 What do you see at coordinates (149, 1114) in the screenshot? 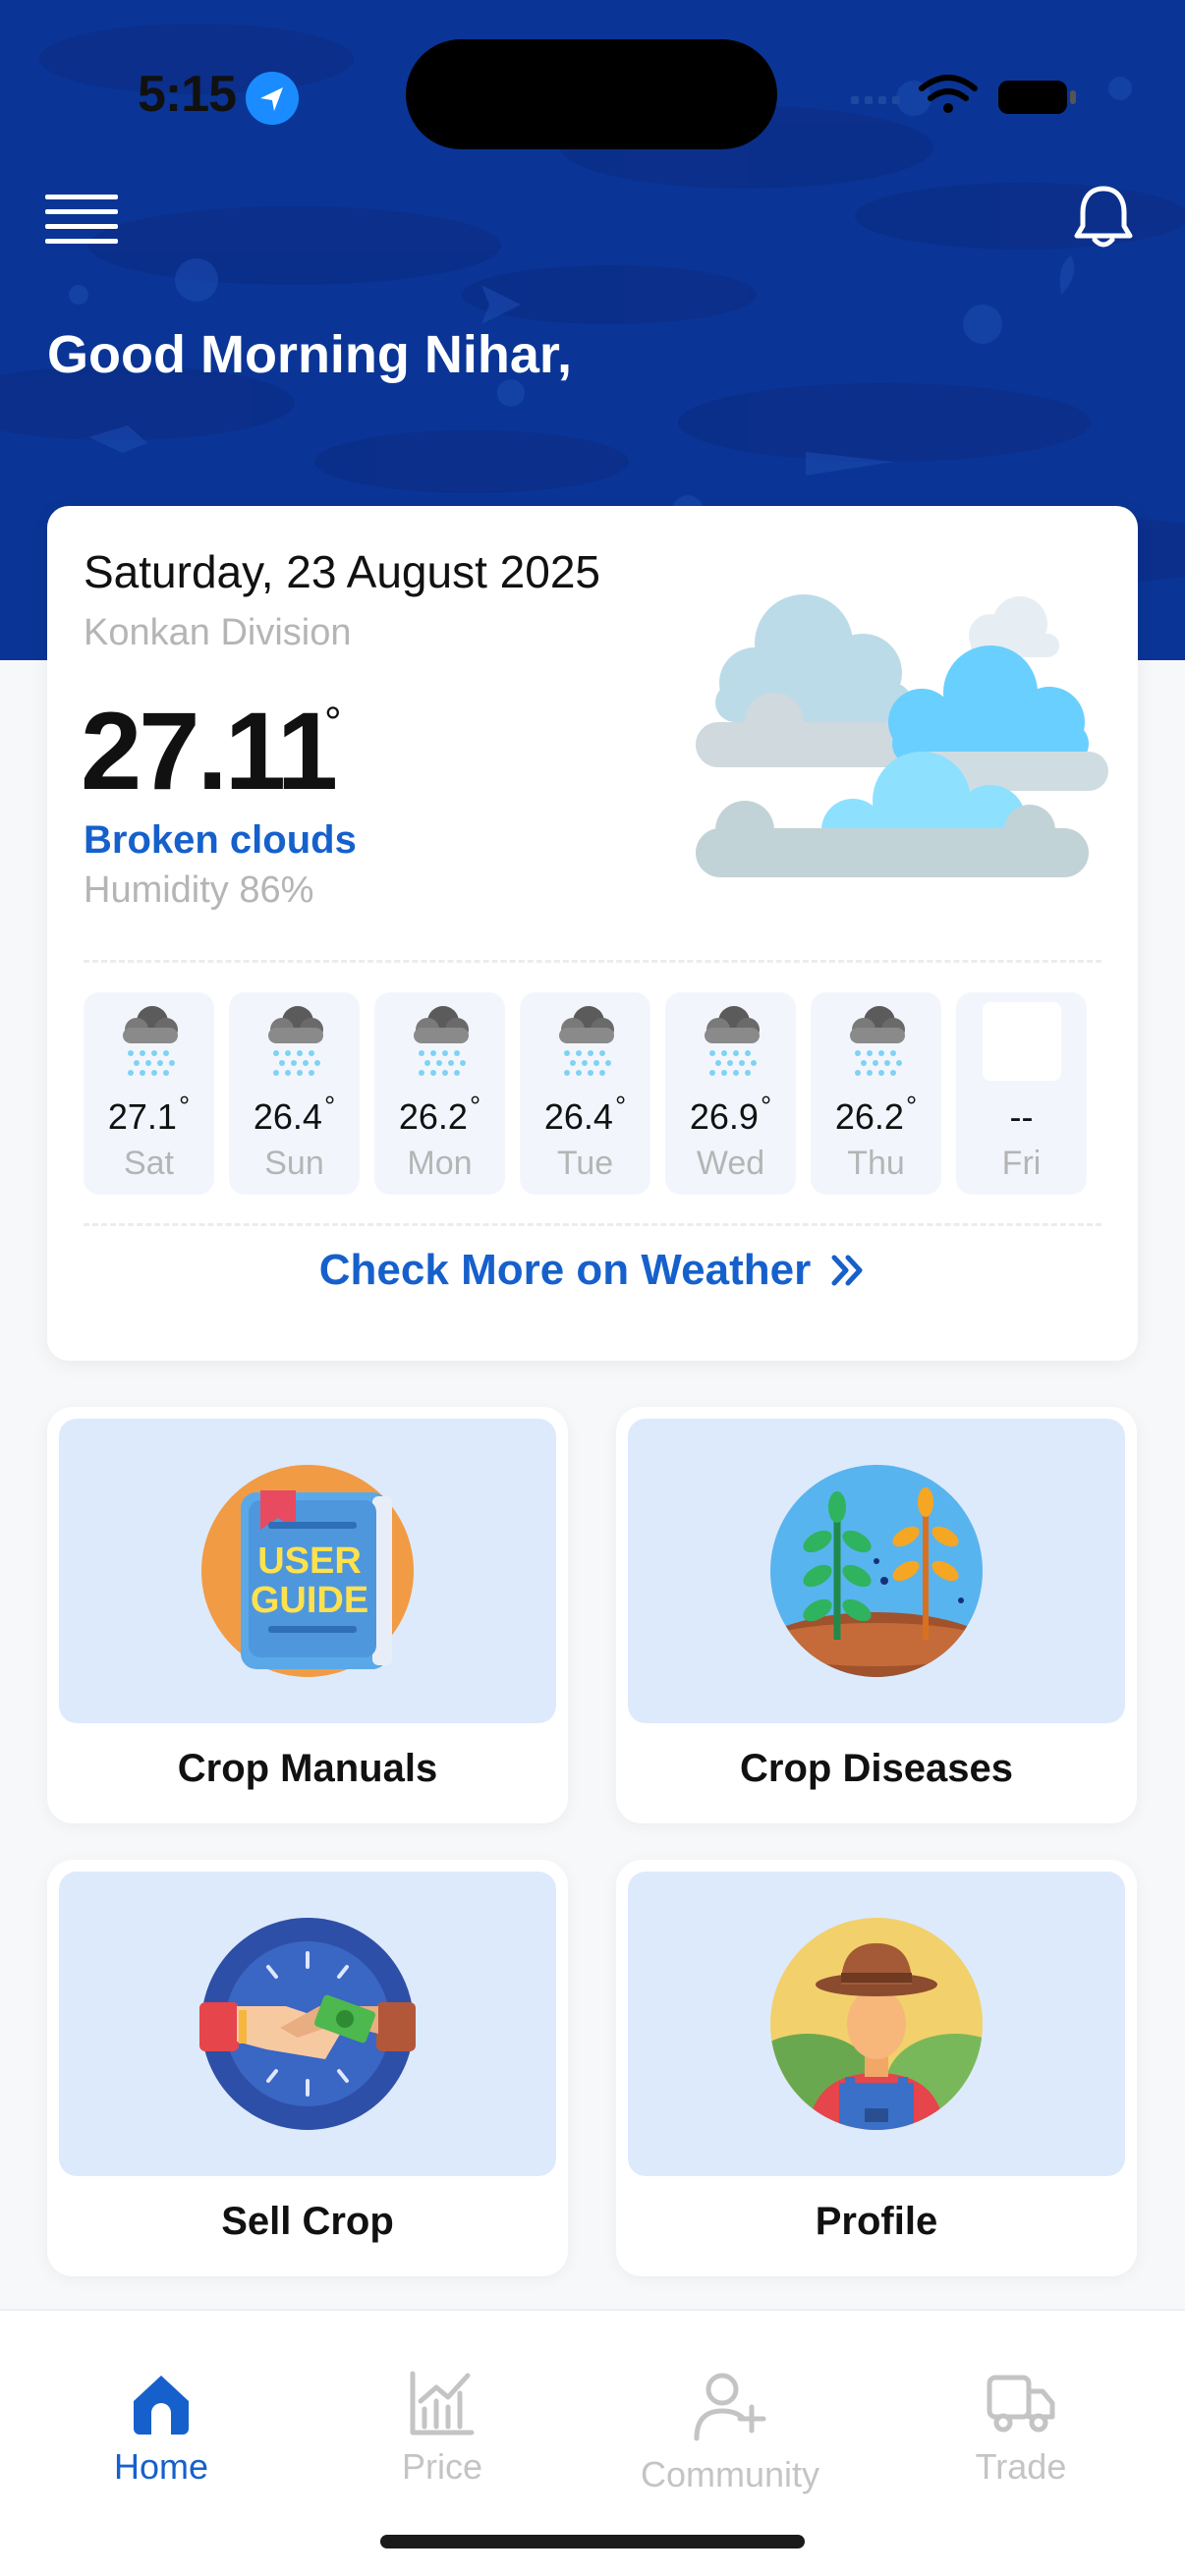
I see `forecast-temp: 27.1°` at bounding box center [149, 1114].